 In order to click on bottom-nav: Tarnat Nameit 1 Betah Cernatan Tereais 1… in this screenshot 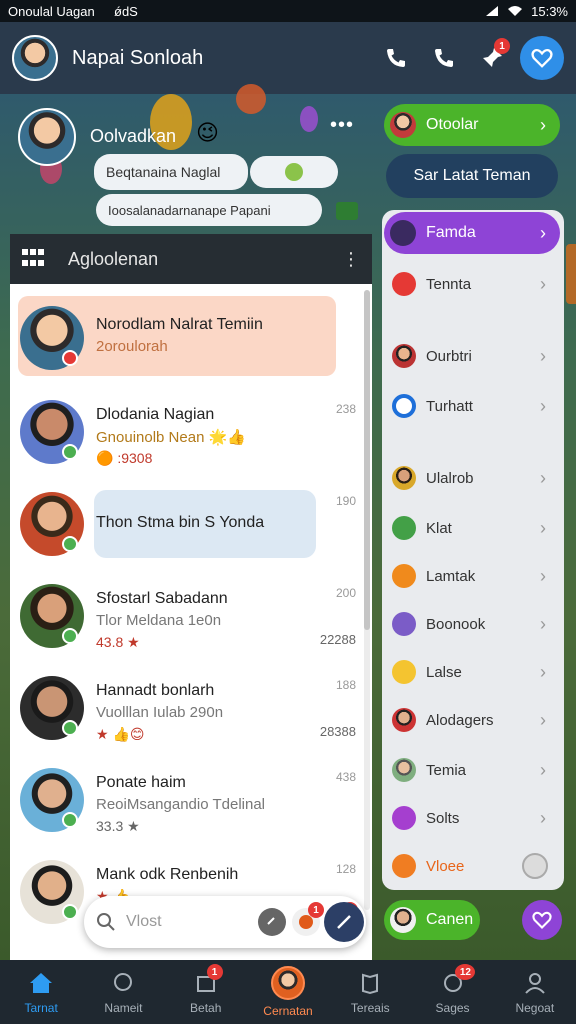, I will do `click(288, 992)`.